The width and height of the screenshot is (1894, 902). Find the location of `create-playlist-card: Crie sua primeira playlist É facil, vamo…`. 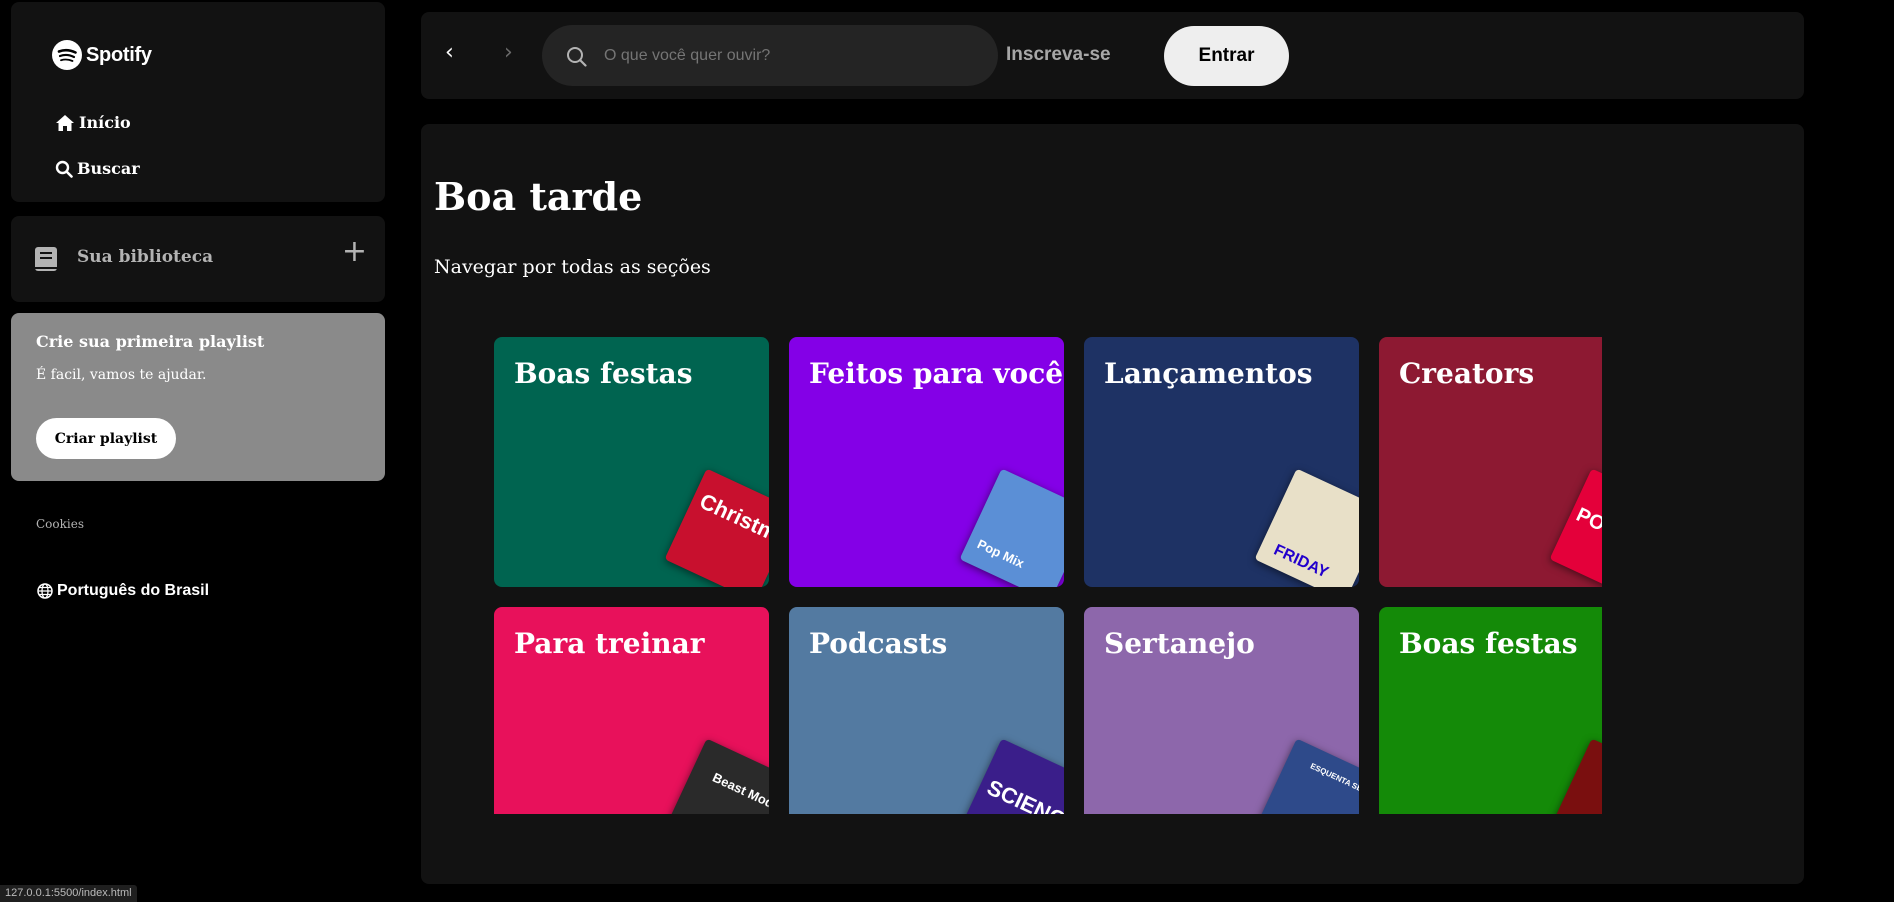

create-playlist-card: Crie sua primeira playlist É facil, vamo… is located at coordinates (198, 397).